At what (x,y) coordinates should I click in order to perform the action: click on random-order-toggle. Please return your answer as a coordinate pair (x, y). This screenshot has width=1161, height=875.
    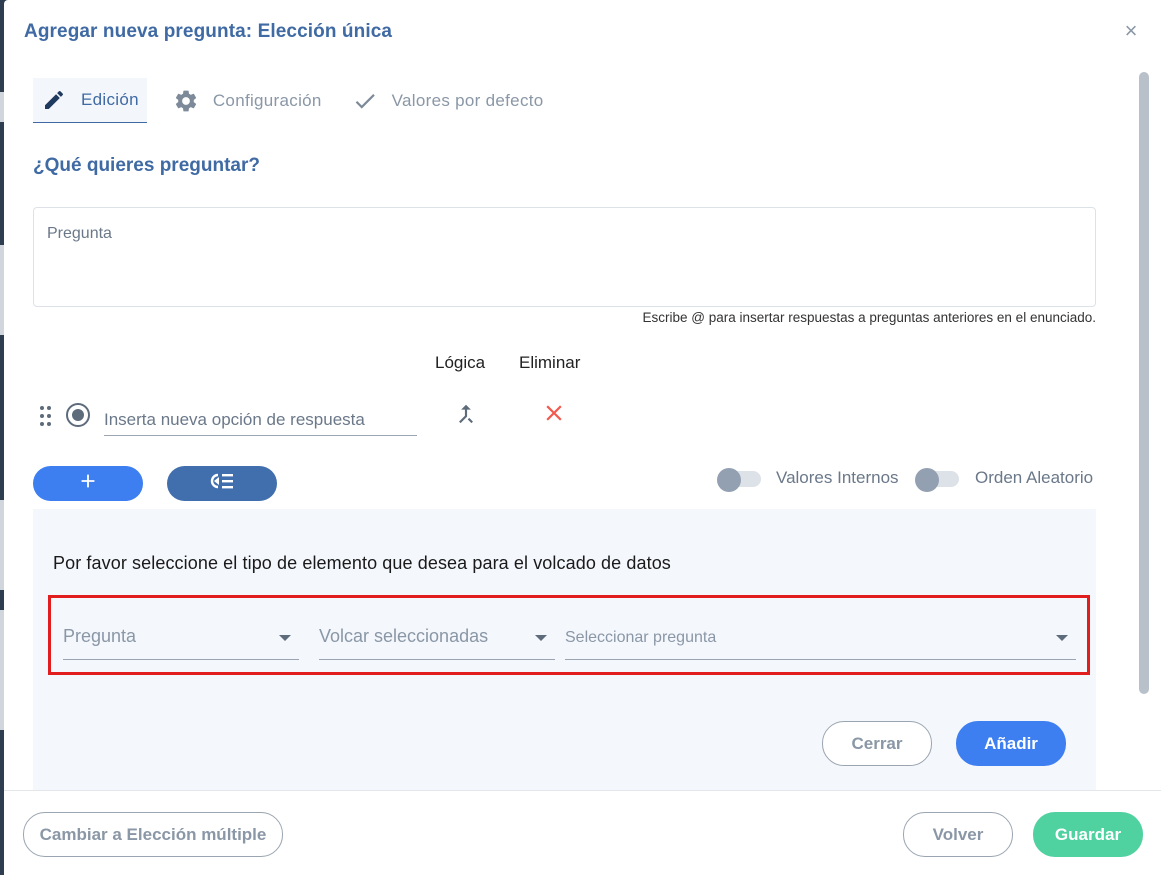
    Looking at the image, I should click on (938, 480).